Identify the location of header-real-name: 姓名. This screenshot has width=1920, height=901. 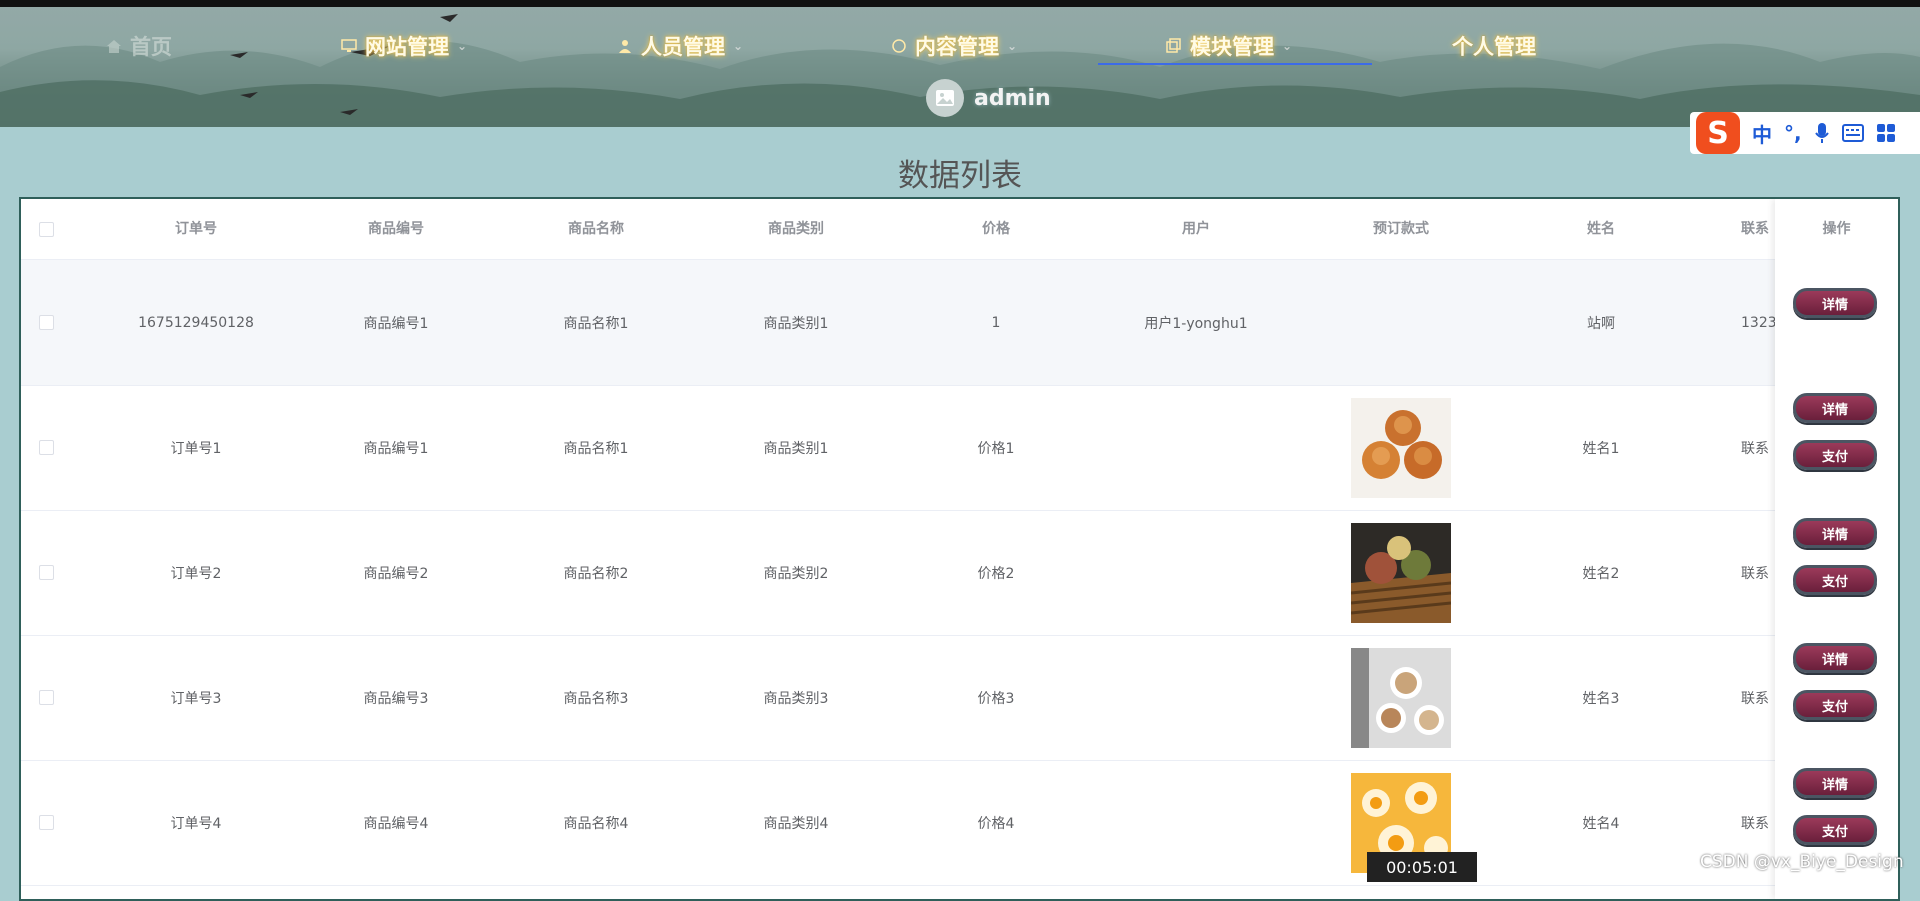
(1601, 229).